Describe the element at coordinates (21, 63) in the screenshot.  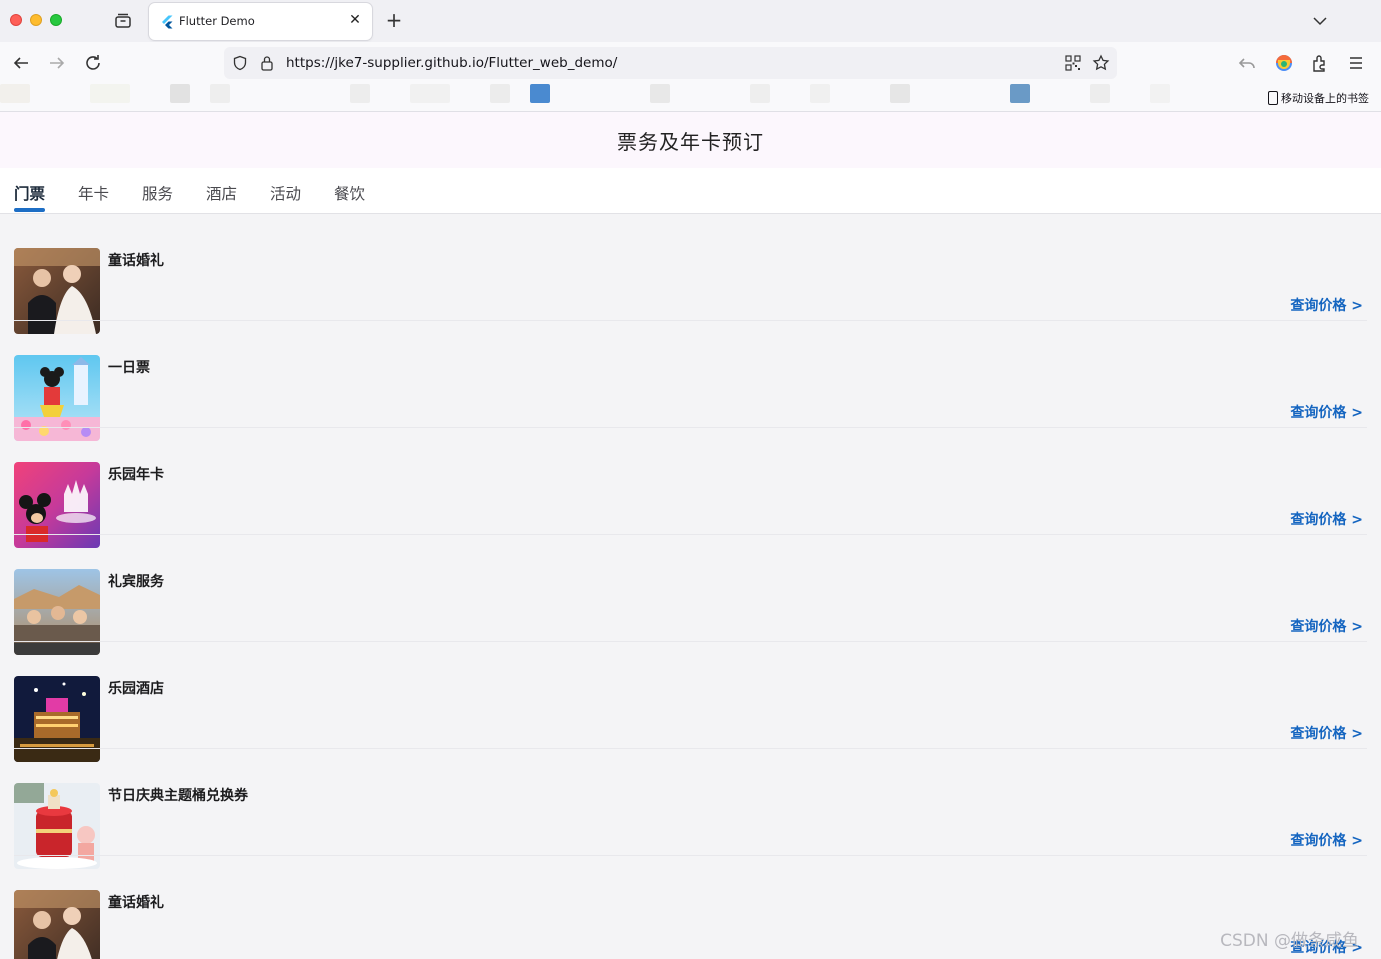
I see `back-icon` at that location.